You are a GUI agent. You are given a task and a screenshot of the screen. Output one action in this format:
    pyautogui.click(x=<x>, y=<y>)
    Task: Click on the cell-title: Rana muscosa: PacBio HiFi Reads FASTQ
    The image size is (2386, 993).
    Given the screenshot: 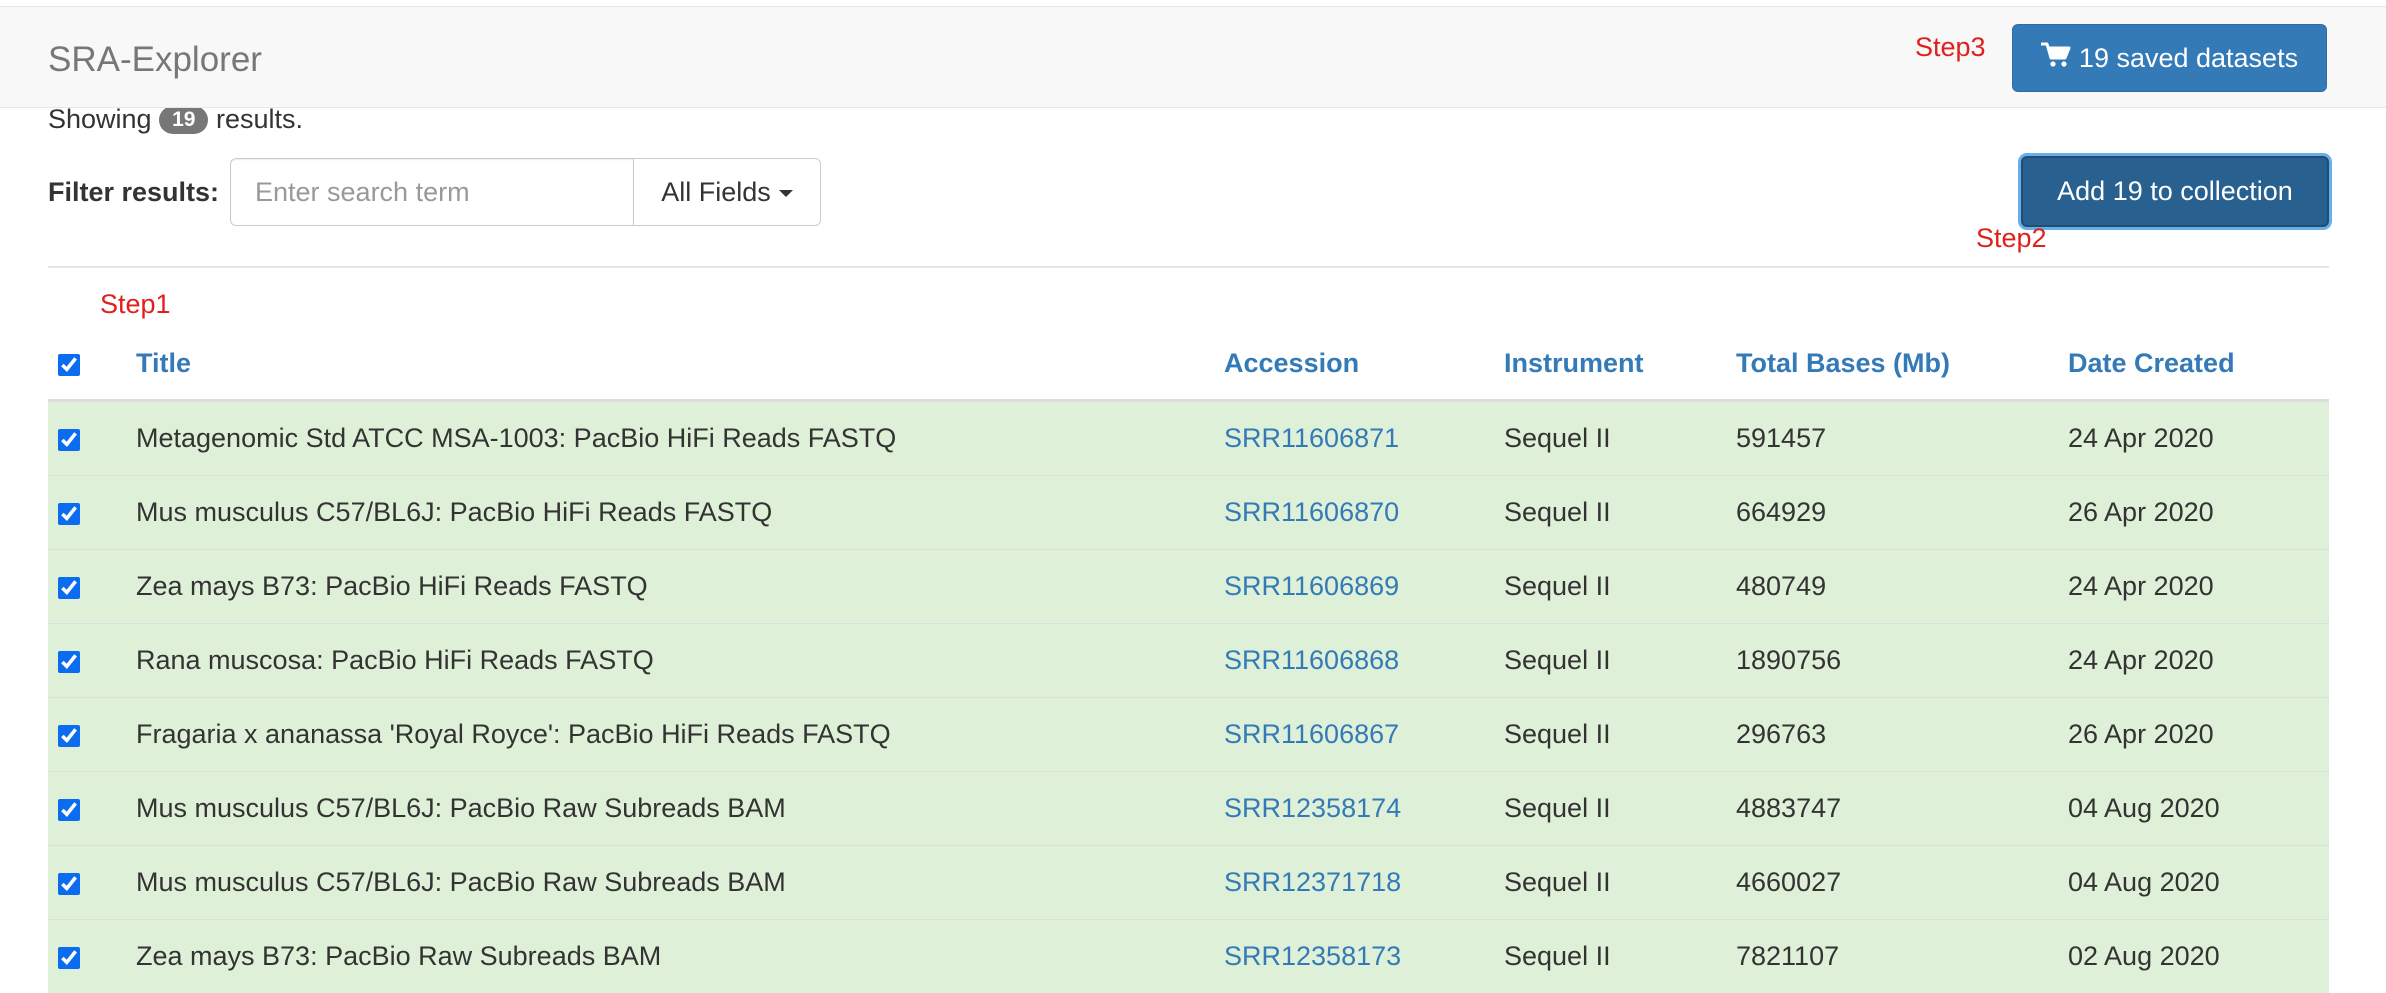 What is the action you would take?
    pyautogui.click(x=680, y=661)
    